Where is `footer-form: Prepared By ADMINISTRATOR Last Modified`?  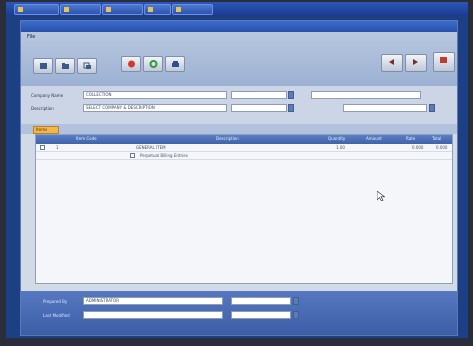
footer-form: Prepared By ADMINISTRATOR Last Modified is located at coordinates (239, 313).